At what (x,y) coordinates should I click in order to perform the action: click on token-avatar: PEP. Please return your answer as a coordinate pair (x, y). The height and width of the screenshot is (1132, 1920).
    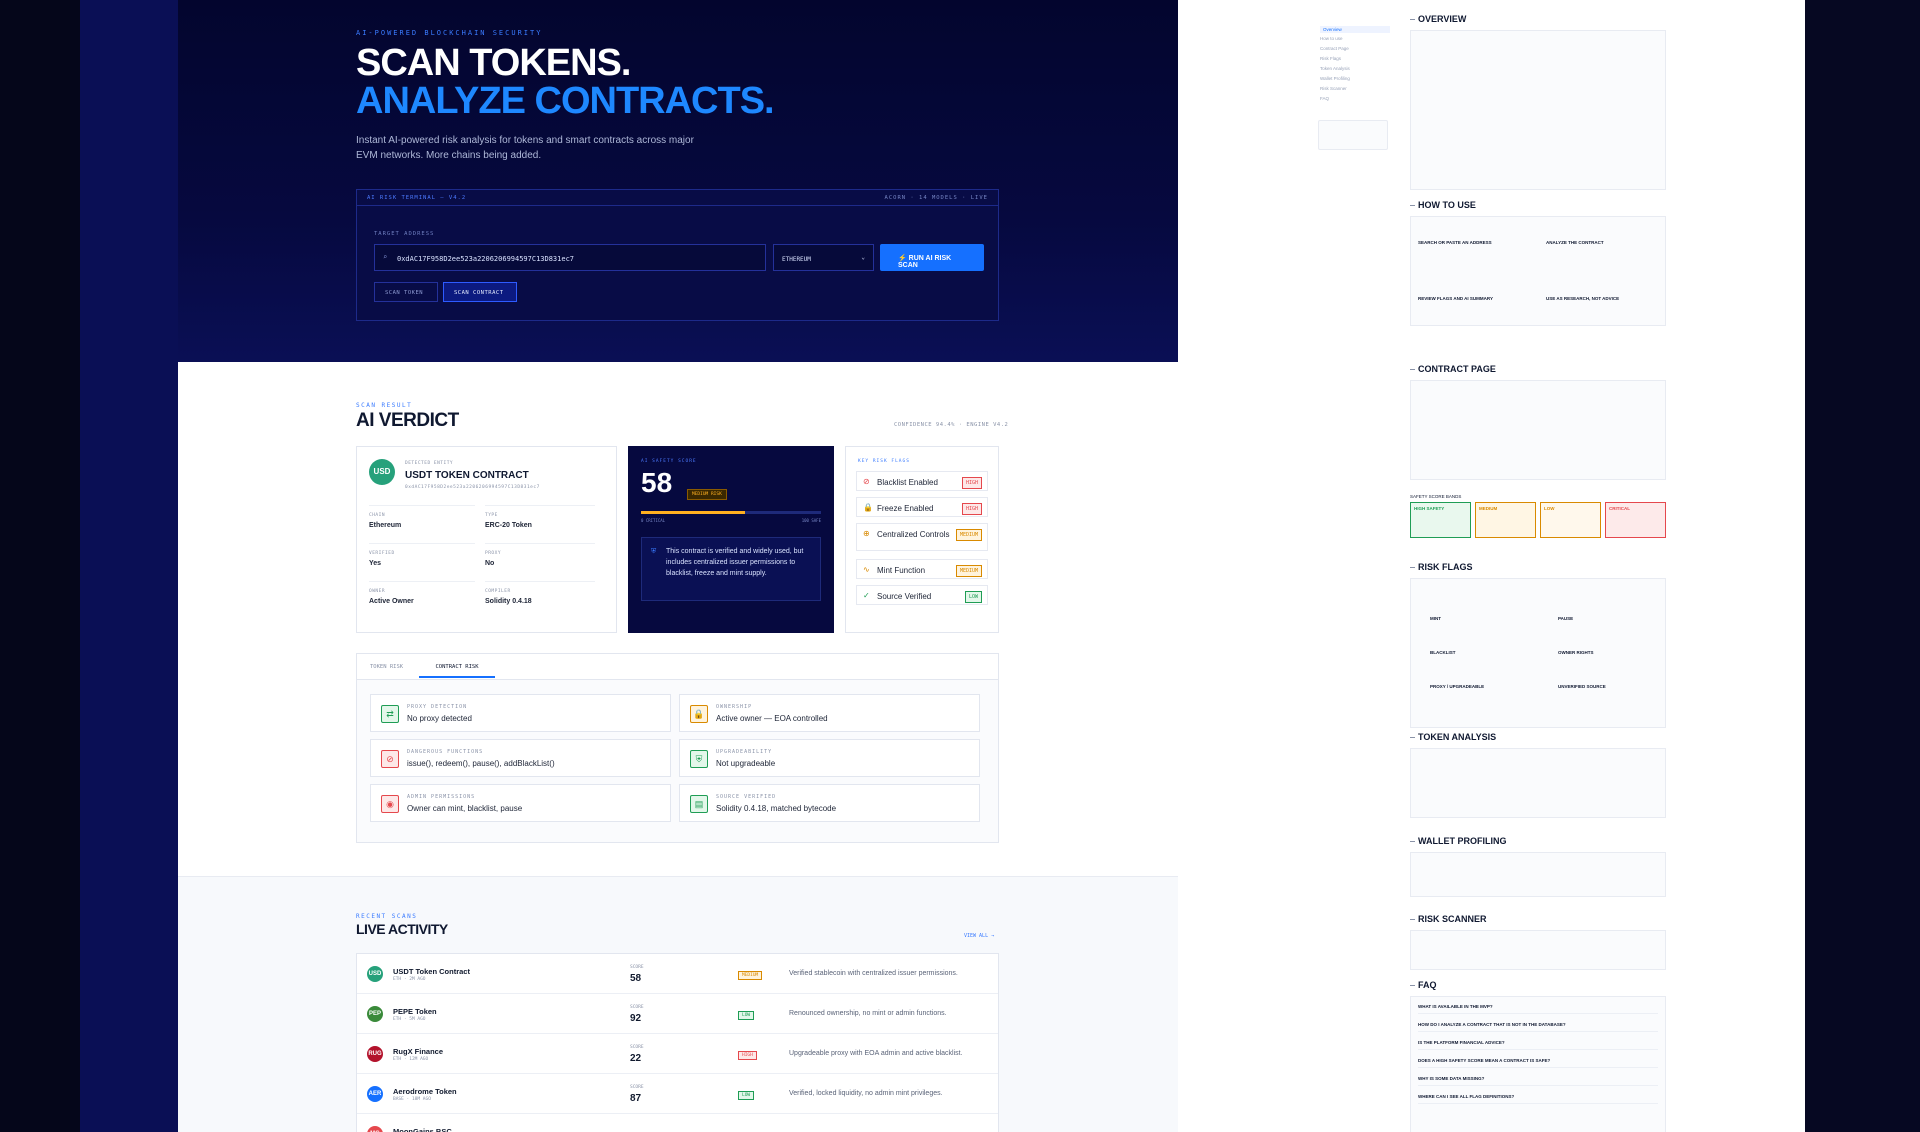
    Looking at the image, I should click on (375, 1014).